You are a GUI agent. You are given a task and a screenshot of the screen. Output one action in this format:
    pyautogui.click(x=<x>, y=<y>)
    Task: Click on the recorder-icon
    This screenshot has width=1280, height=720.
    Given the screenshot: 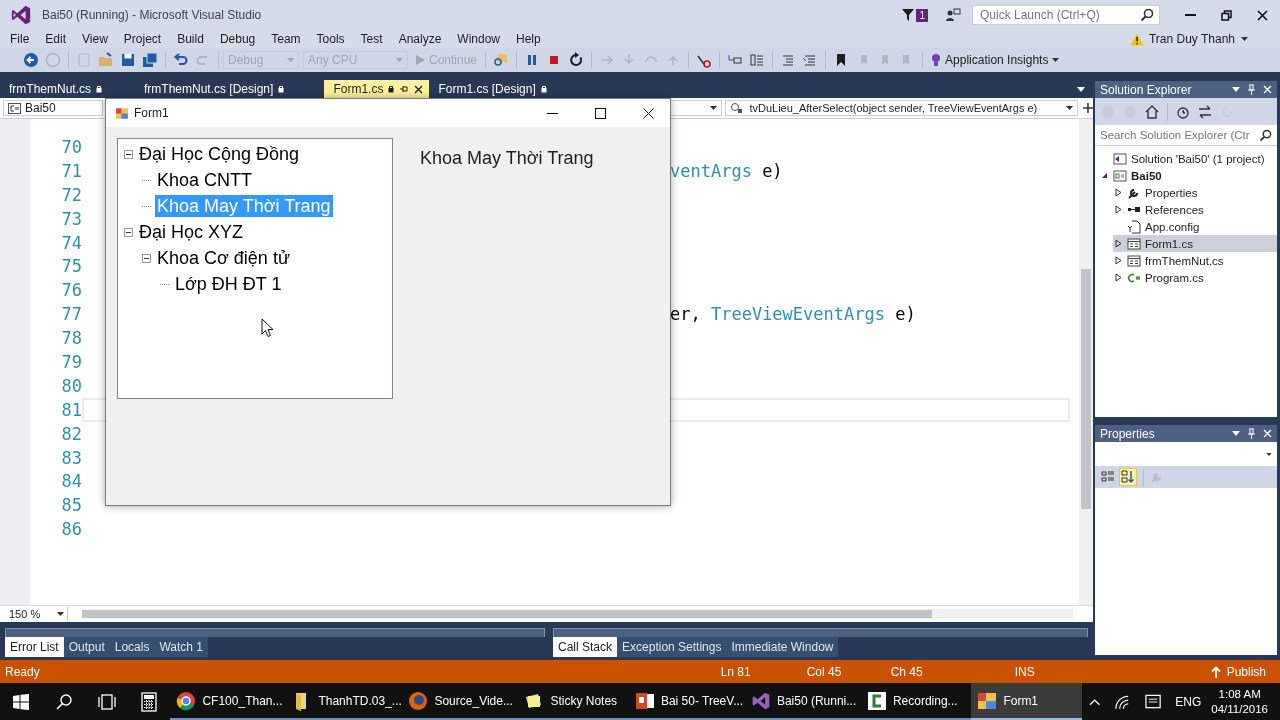 What is the action you would take?
    pyautogui.click(x=876, y=700)
    